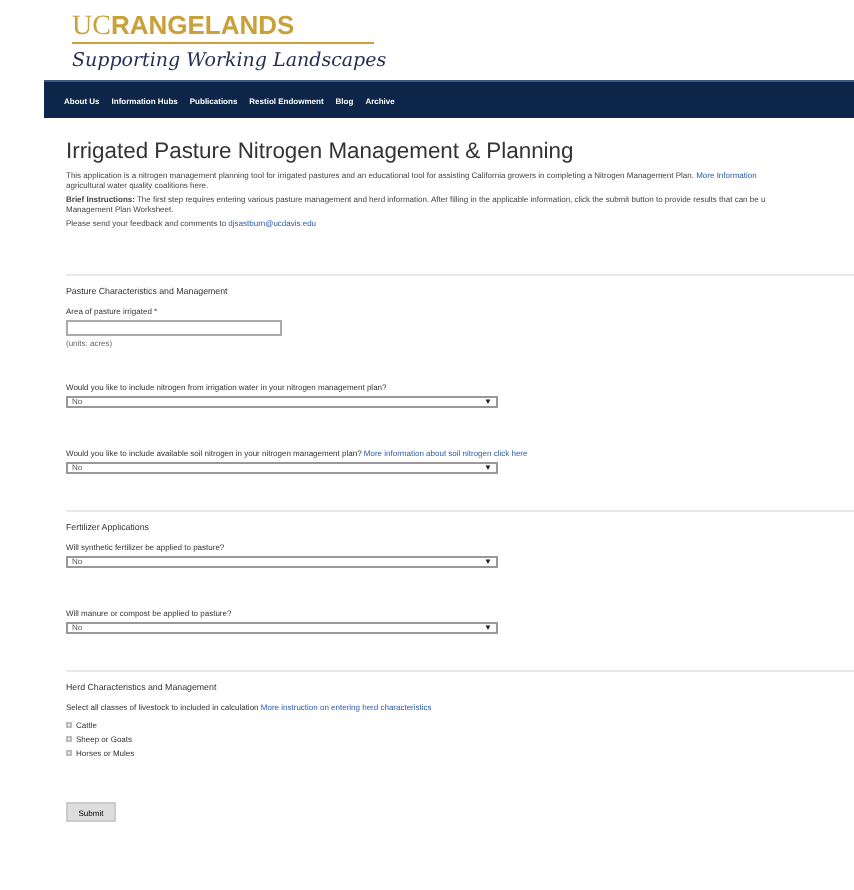  I want to click on logo-wordmark: UCRANGELANDS, so click(223, 28).